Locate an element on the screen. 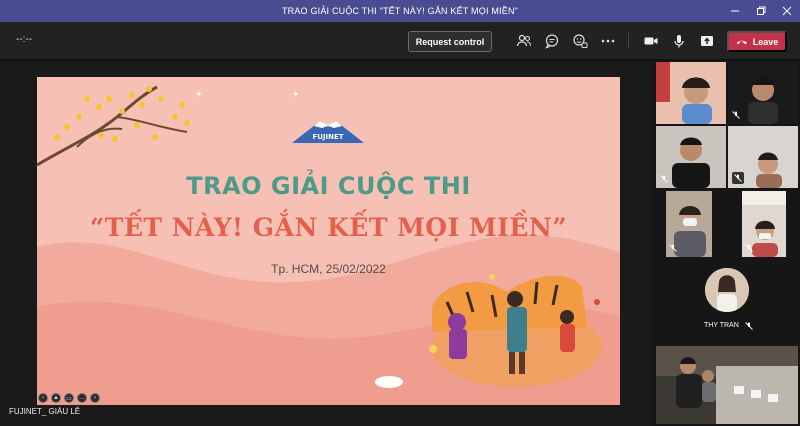 This screenshot has width=800, height=426. share-screen-icon is located at coordinates (707, 41).